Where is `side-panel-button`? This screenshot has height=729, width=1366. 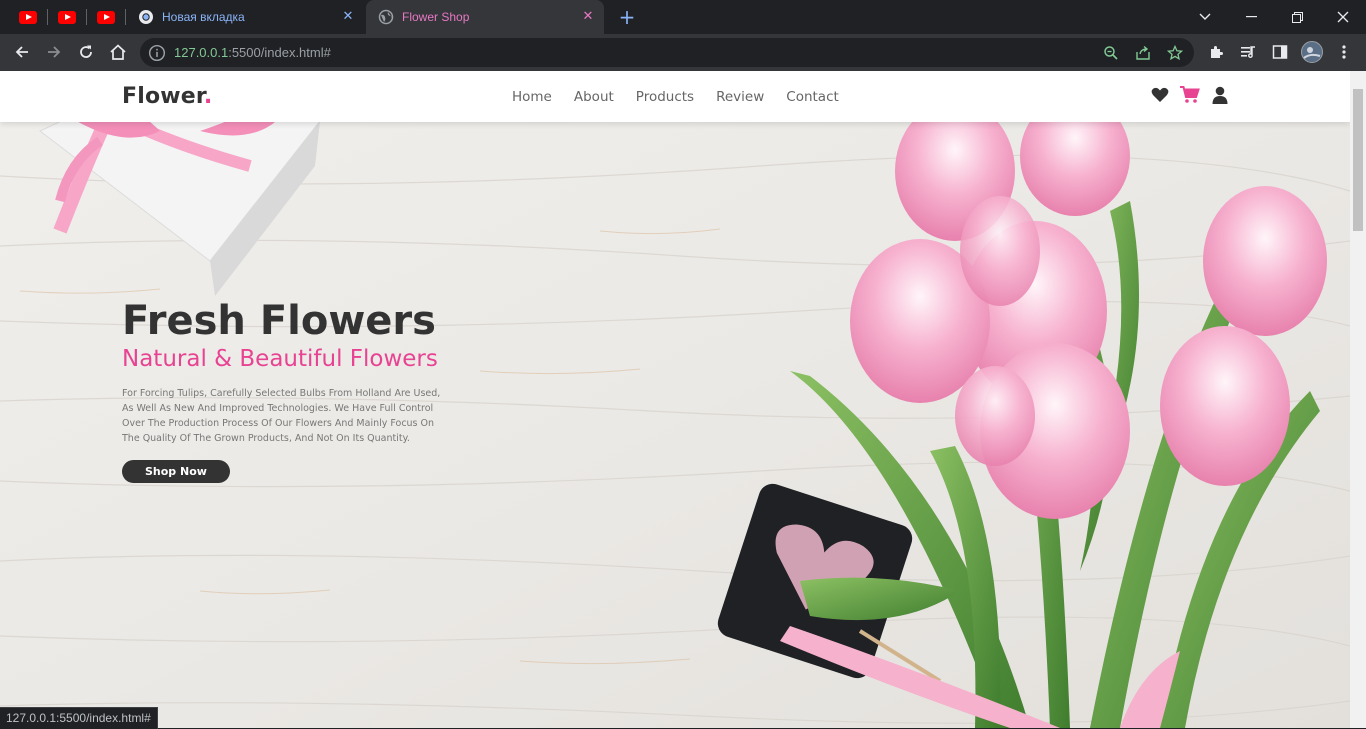 side-panel-button is located at coordinates (1280, 52).